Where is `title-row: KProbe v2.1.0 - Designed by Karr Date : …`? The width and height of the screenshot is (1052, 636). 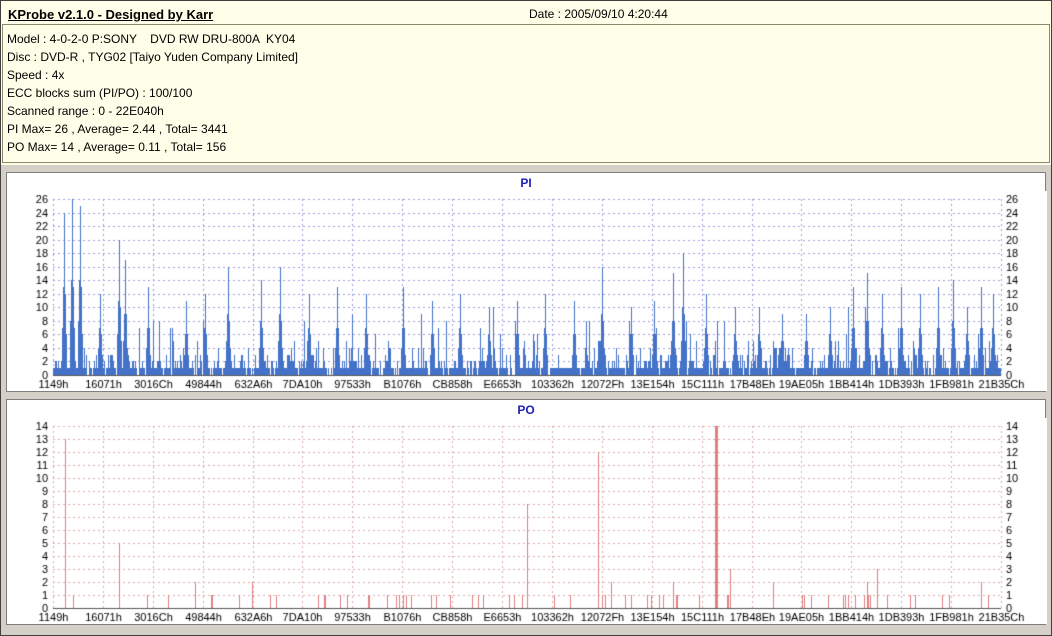
title-row: KProbe v2.1.0 - Designed by Karr Date : … is located at coordinates (526, 13).